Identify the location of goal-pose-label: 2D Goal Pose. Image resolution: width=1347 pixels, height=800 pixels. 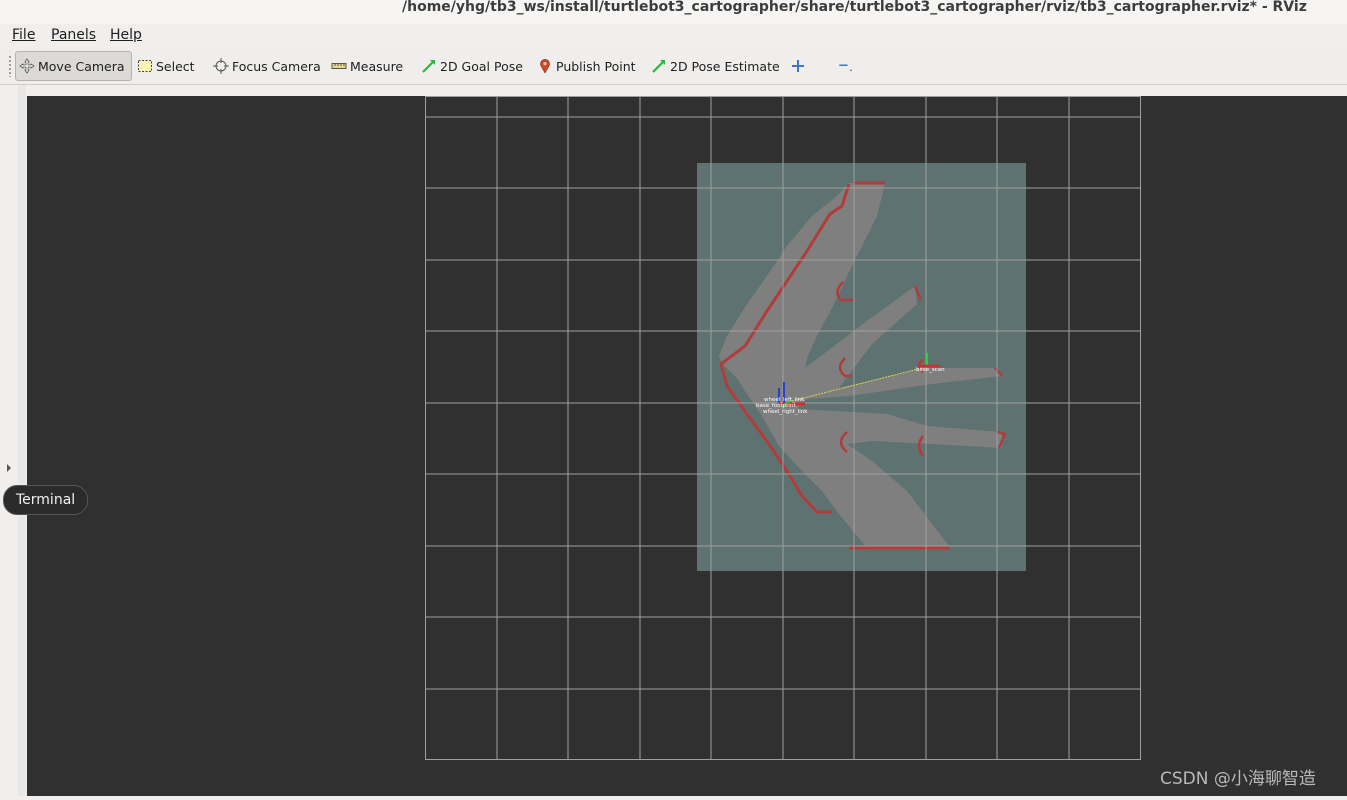
(481, 66).